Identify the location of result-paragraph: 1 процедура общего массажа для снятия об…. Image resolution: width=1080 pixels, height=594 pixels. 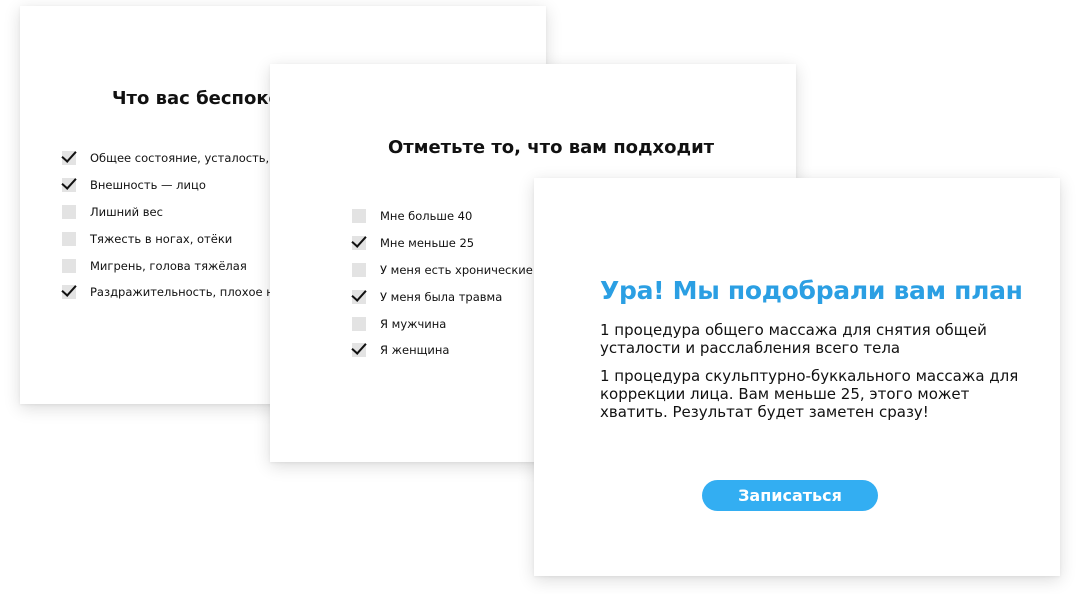
(793, 339).